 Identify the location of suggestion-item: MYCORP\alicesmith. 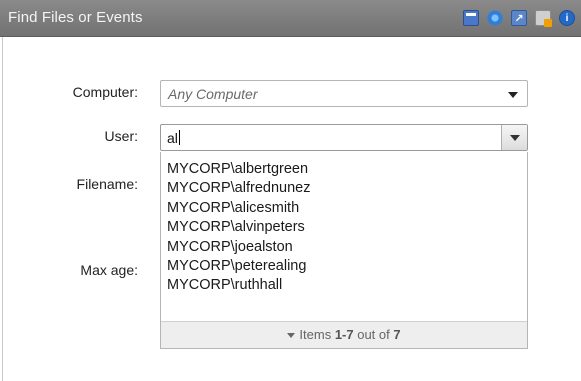
(344, 208).